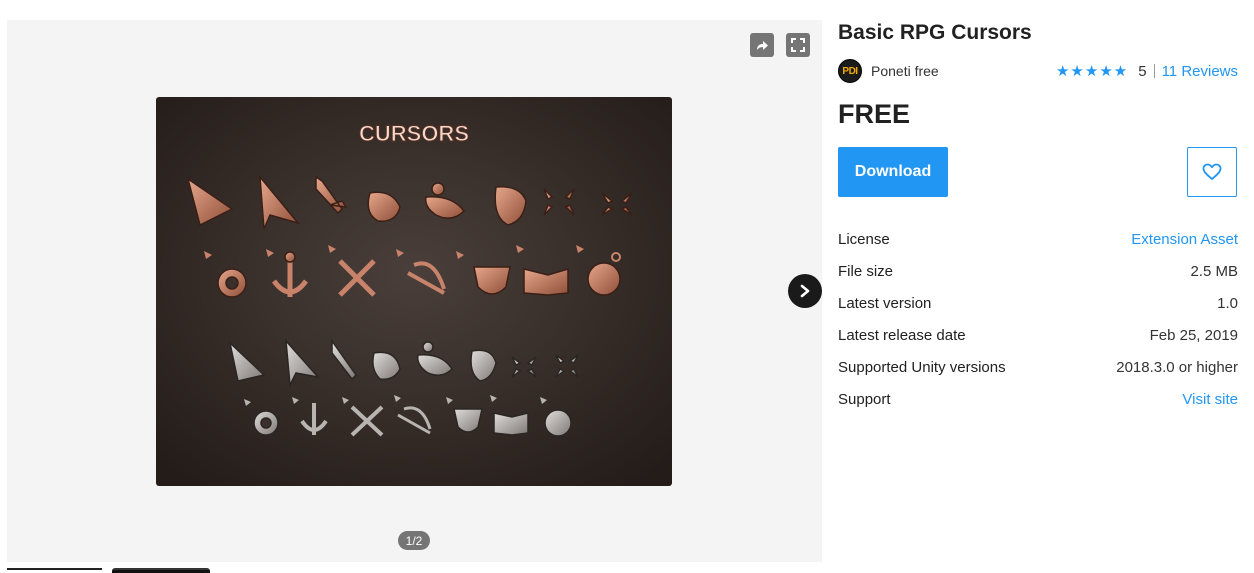  I want to click on info-label: Supported Unity versions, so click(922, 367).